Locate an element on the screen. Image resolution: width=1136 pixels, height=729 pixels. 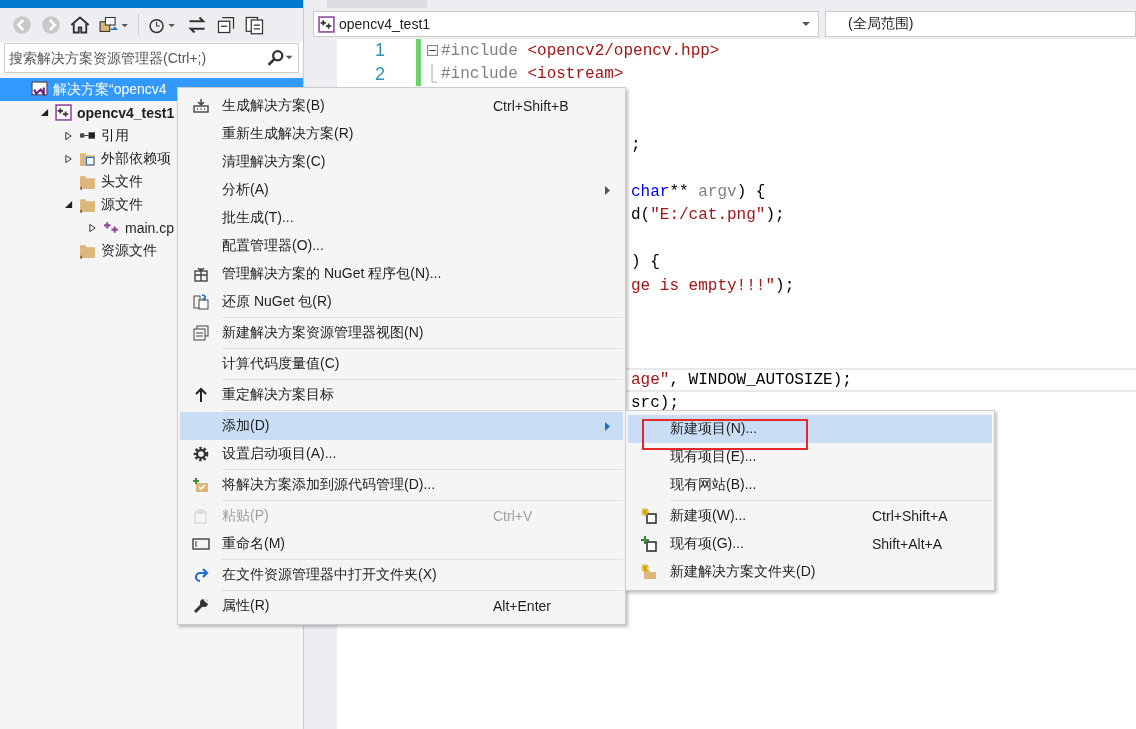
menu-item: 计算代码度量值(C) is located at coordinates (401, 364).